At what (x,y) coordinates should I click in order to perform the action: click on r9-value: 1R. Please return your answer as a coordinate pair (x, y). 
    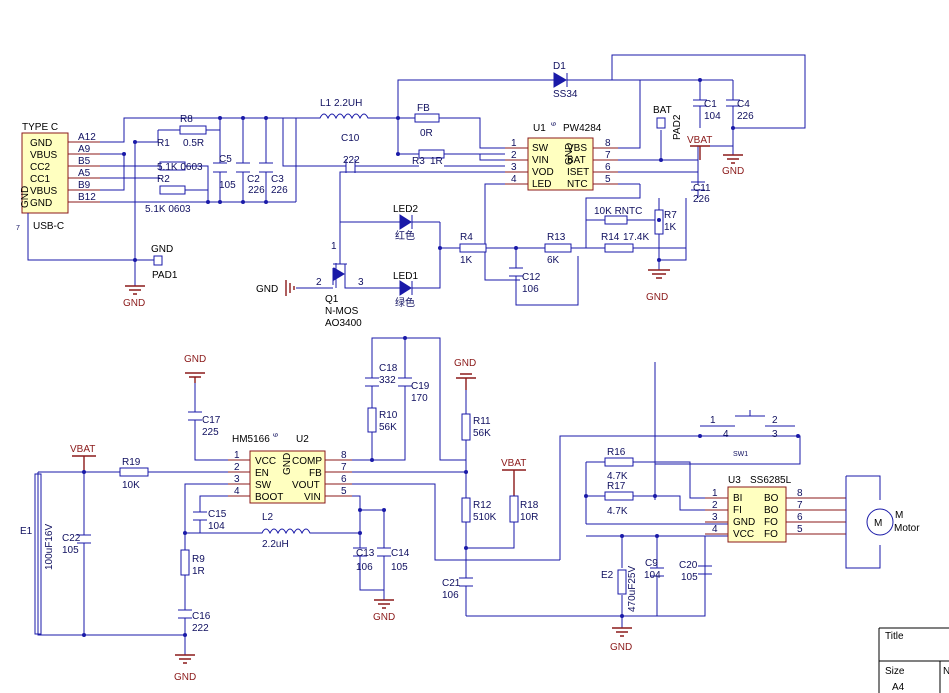
    Looking at the image, I should click on (198, 571).